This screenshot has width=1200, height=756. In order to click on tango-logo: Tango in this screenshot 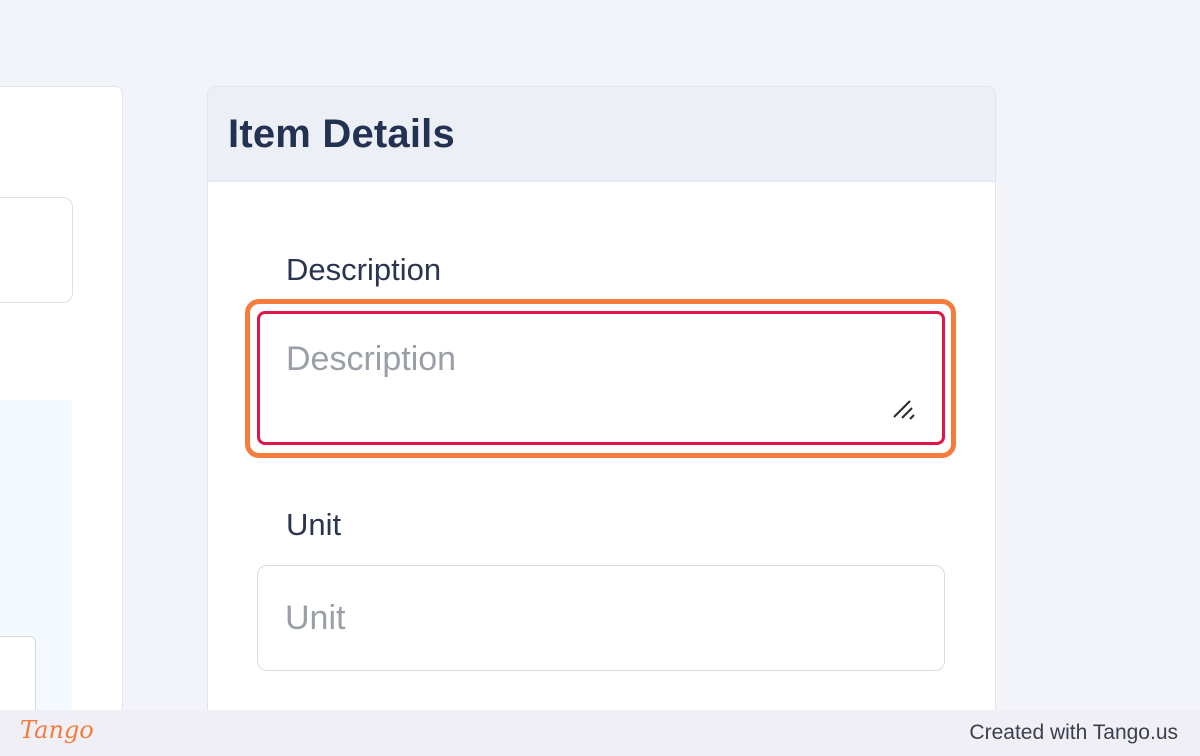, I will do `click(57, 730)`.